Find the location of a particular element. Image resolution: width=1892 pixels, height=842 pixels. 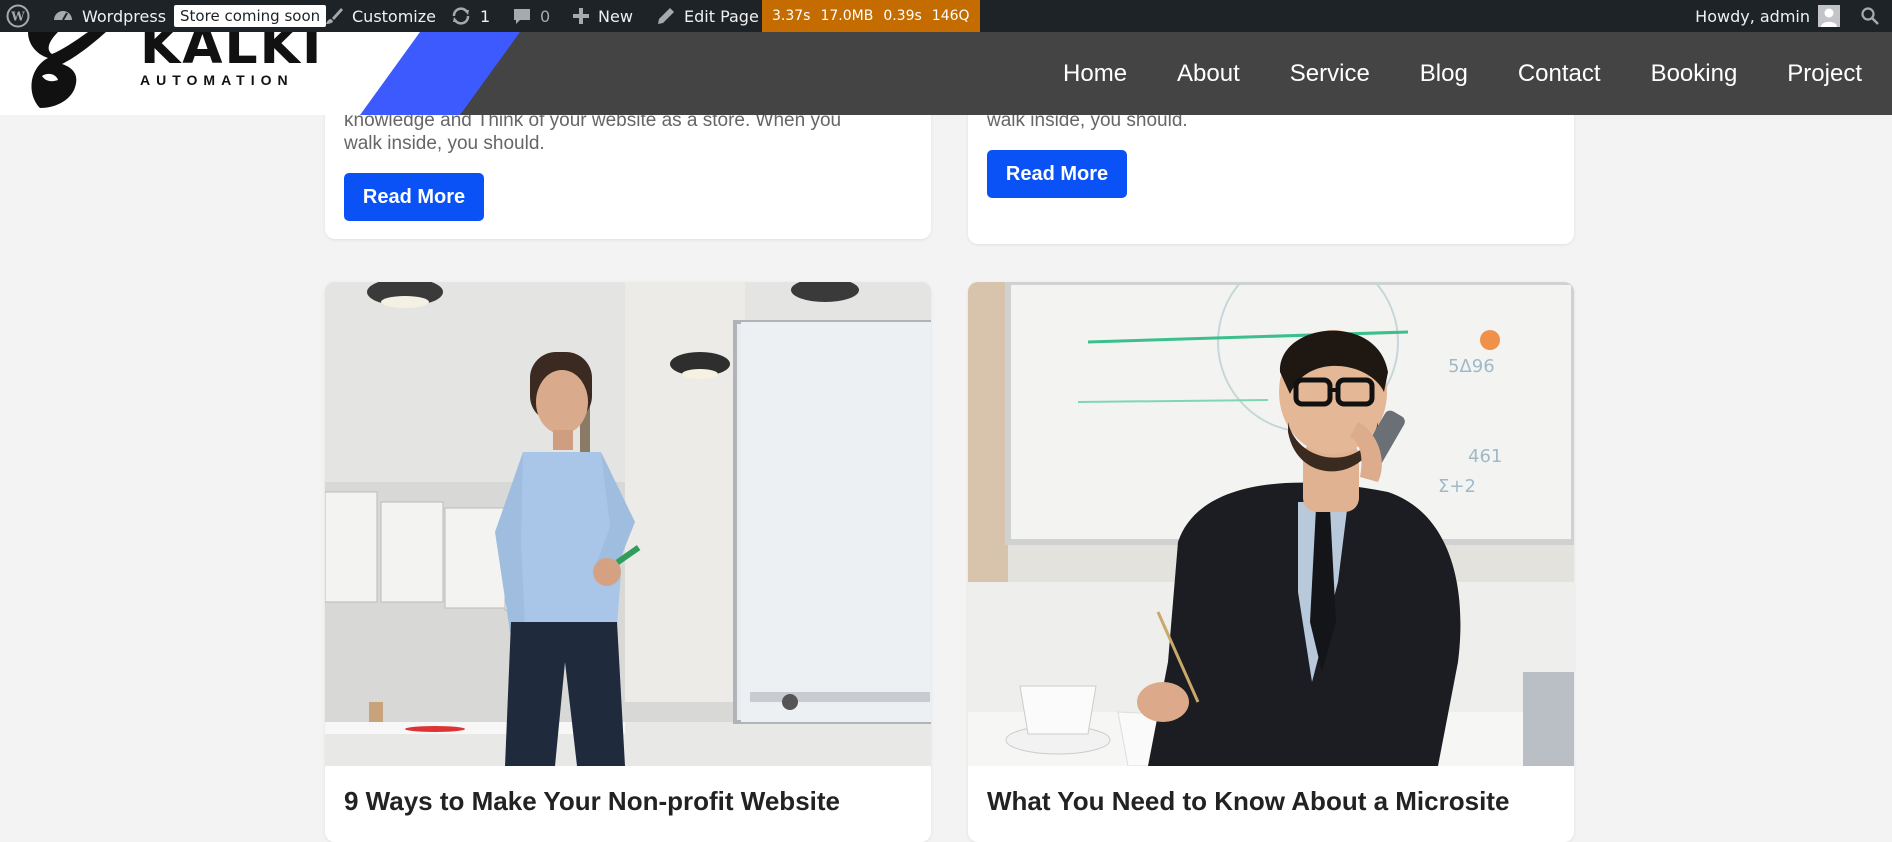

customize-label: Customize is located at coordinates (394, 16).